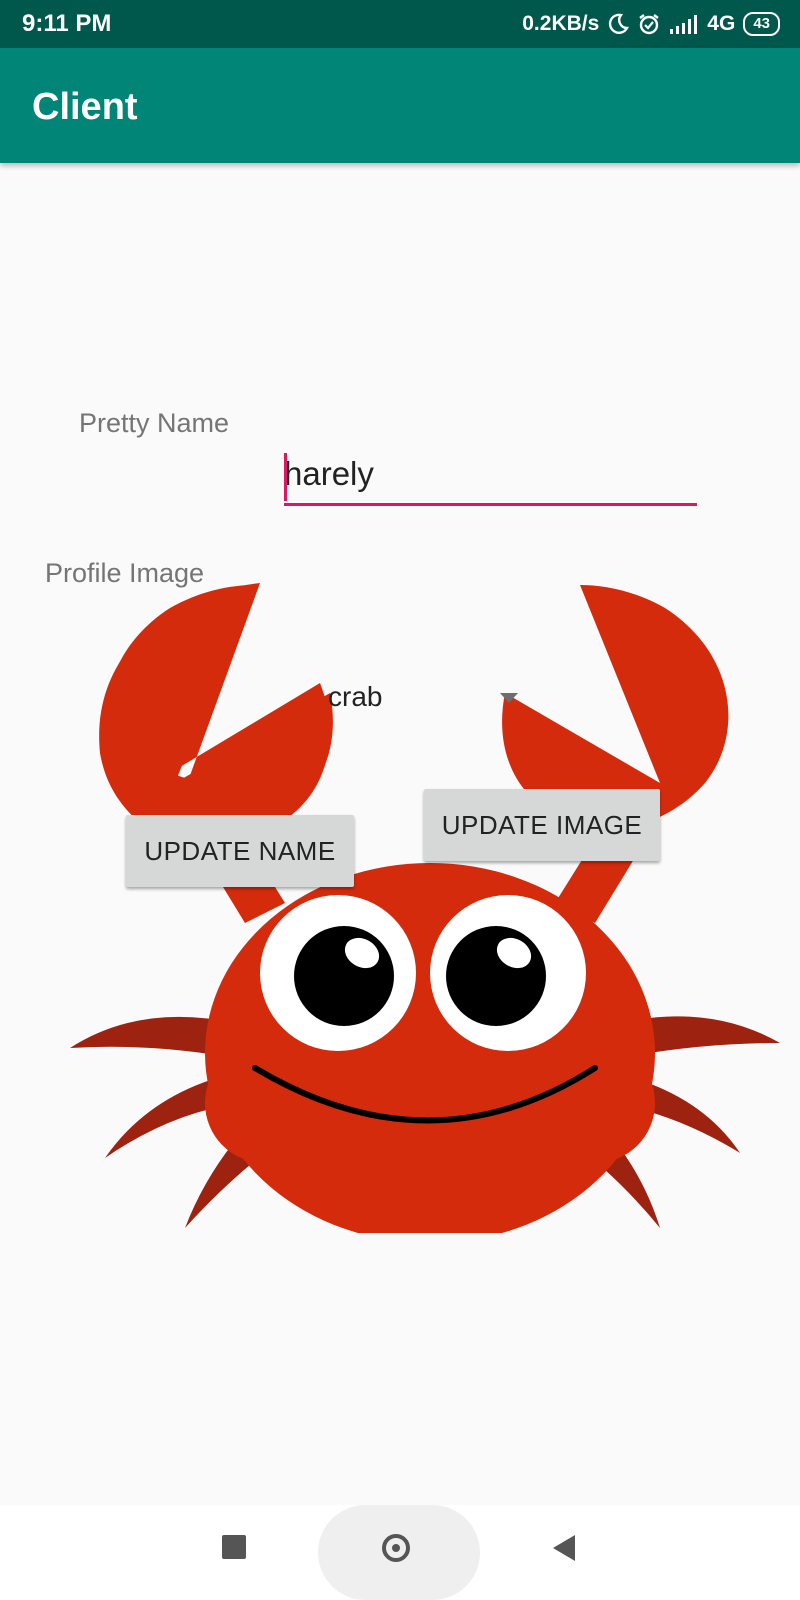  What do you see at coordinates (125, 573) in the screenshot?
I see `profile-image-label: Profile Image` at bounding box center [125, 573].